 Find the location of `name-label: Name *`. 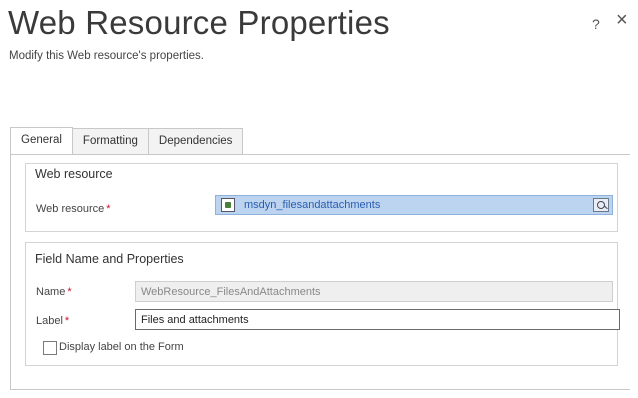

name-label: Name * is located at coordinates (54, 292).